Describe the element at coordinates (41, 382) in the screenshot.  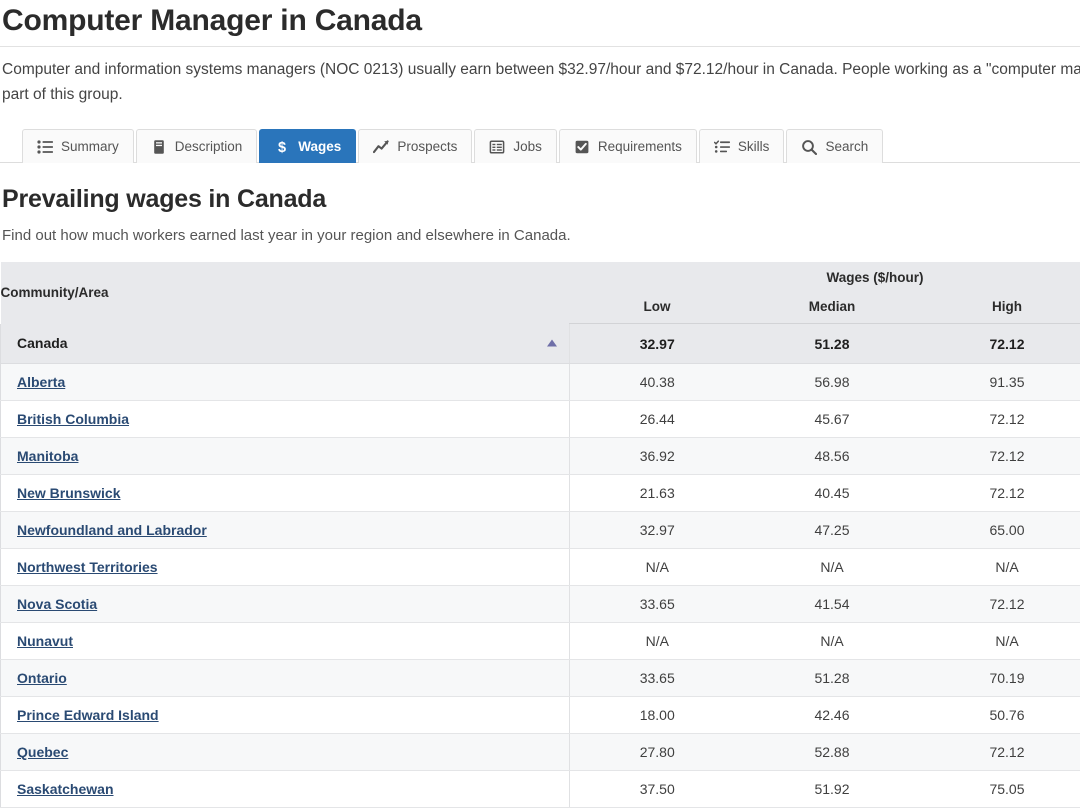
I see `area-link: Alberta` at that location.